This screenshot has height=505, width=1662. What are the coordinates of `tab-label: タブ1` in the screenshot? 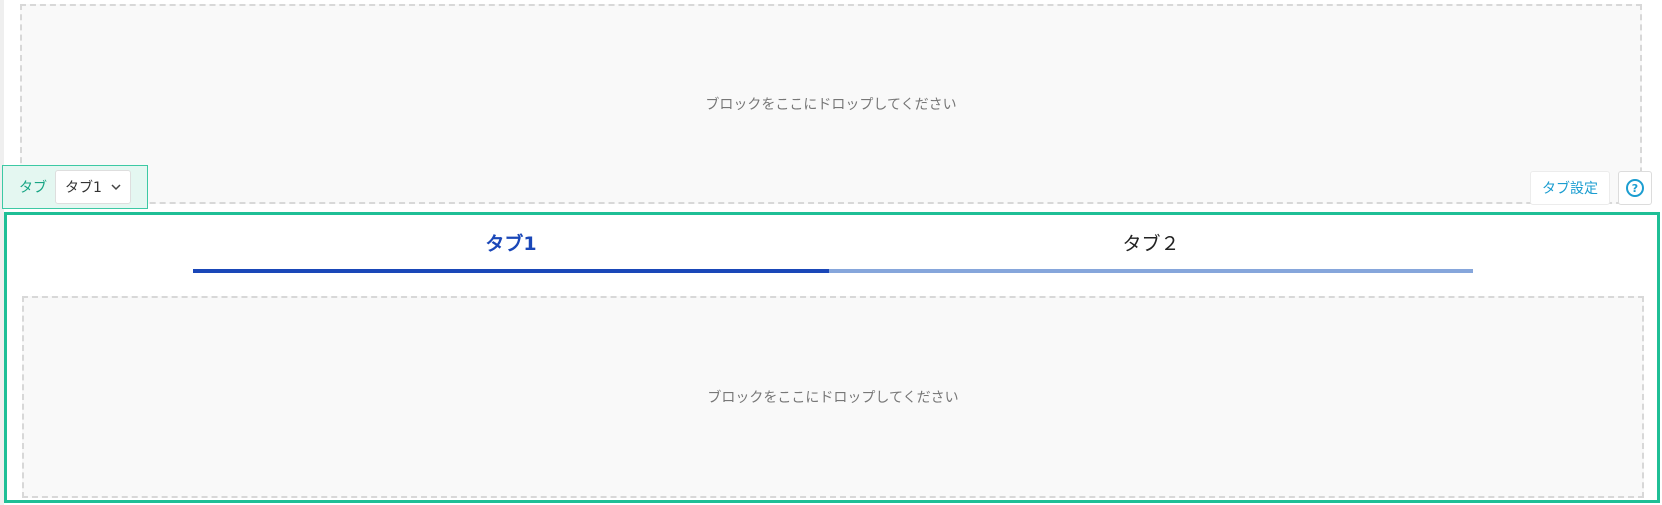 It's located at (511, 244).